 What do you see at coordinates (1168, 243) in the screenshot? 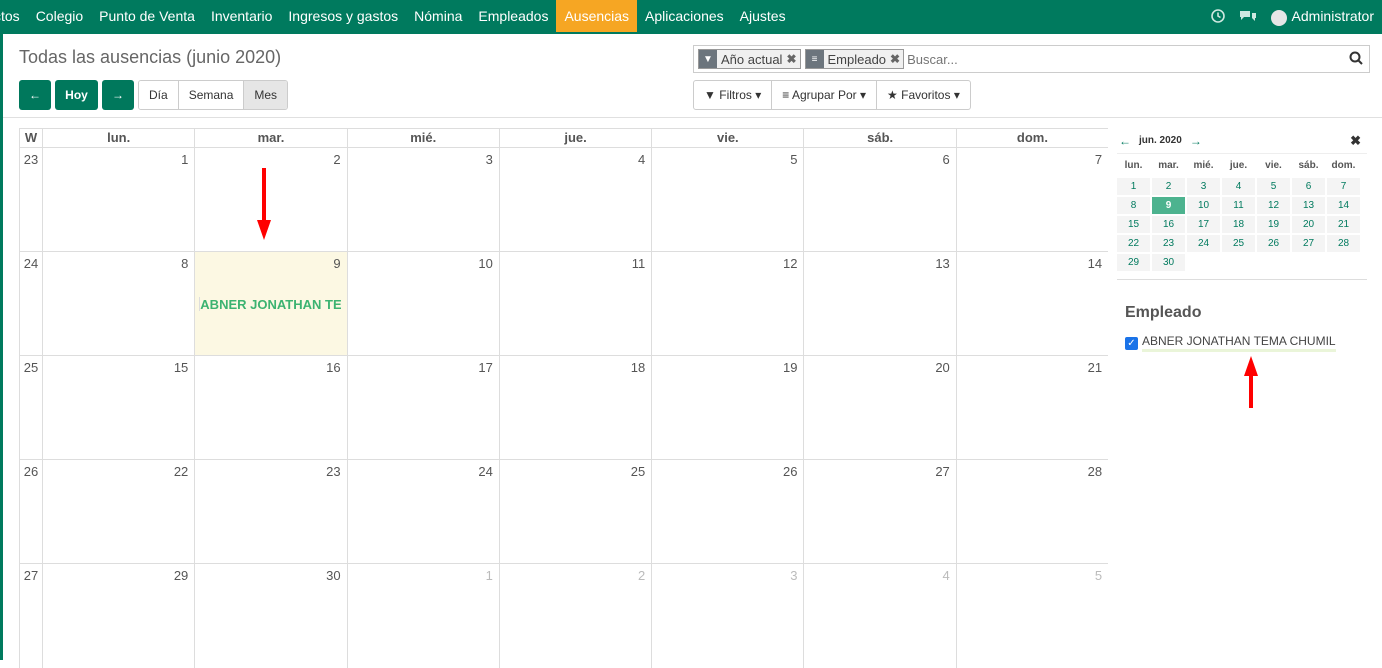
I see `mini-day: 23` at bounding box center [1168, 243].